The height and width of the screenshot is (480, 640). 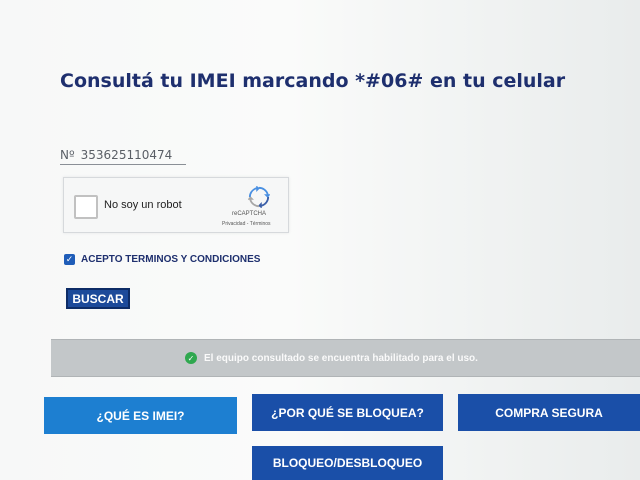 What do you see at coordinates (347, 463) in the screenshot?
I see `block-unblock-button: BLOQUEO/DESBLOQUEO` at bounding box center [347, 463].